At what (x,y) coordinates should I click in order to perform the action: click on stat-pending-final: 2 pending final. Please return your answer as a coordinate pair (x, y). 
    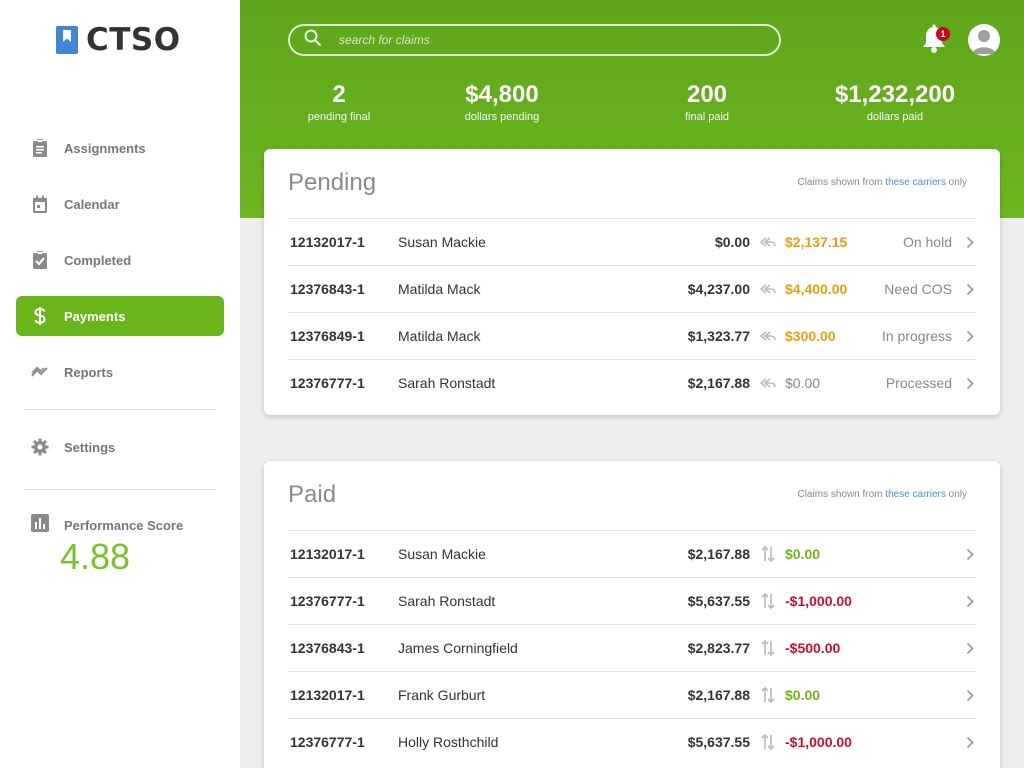
    Looking at the image, I should click on (339, 102).